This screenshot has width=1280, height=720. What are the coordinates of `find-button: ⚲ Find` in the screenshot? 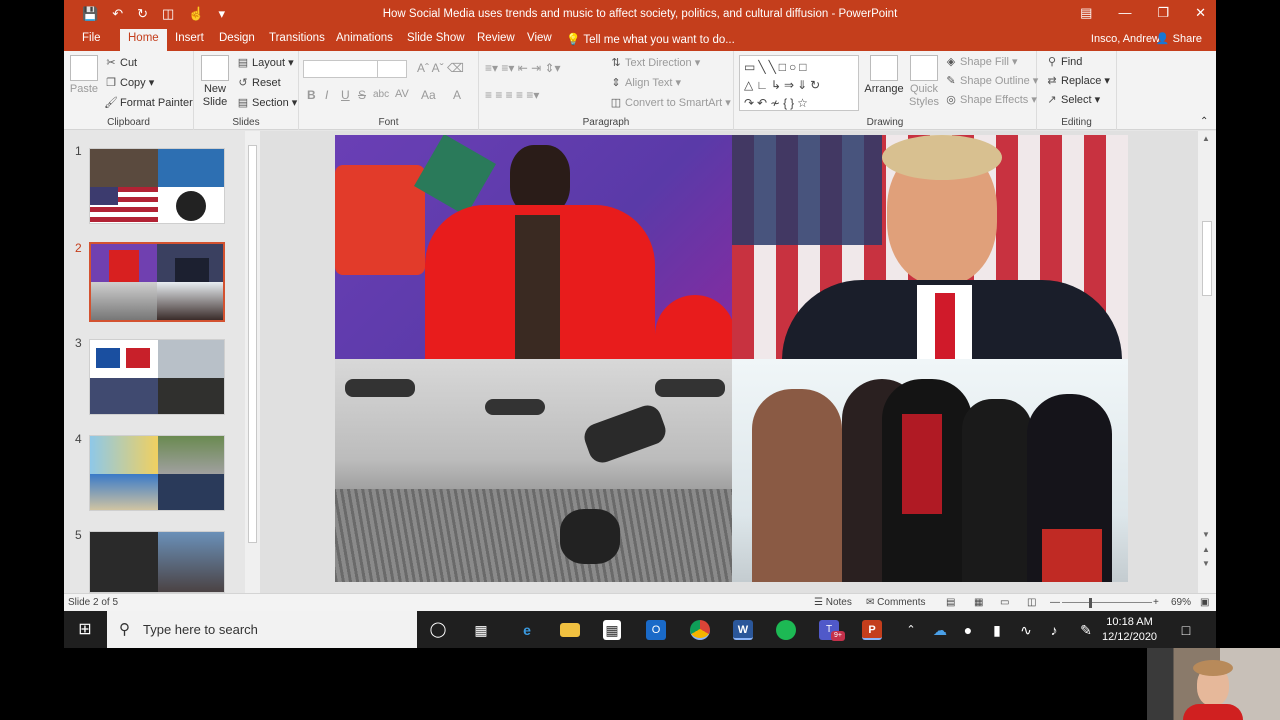 It's located at (1063, 61).